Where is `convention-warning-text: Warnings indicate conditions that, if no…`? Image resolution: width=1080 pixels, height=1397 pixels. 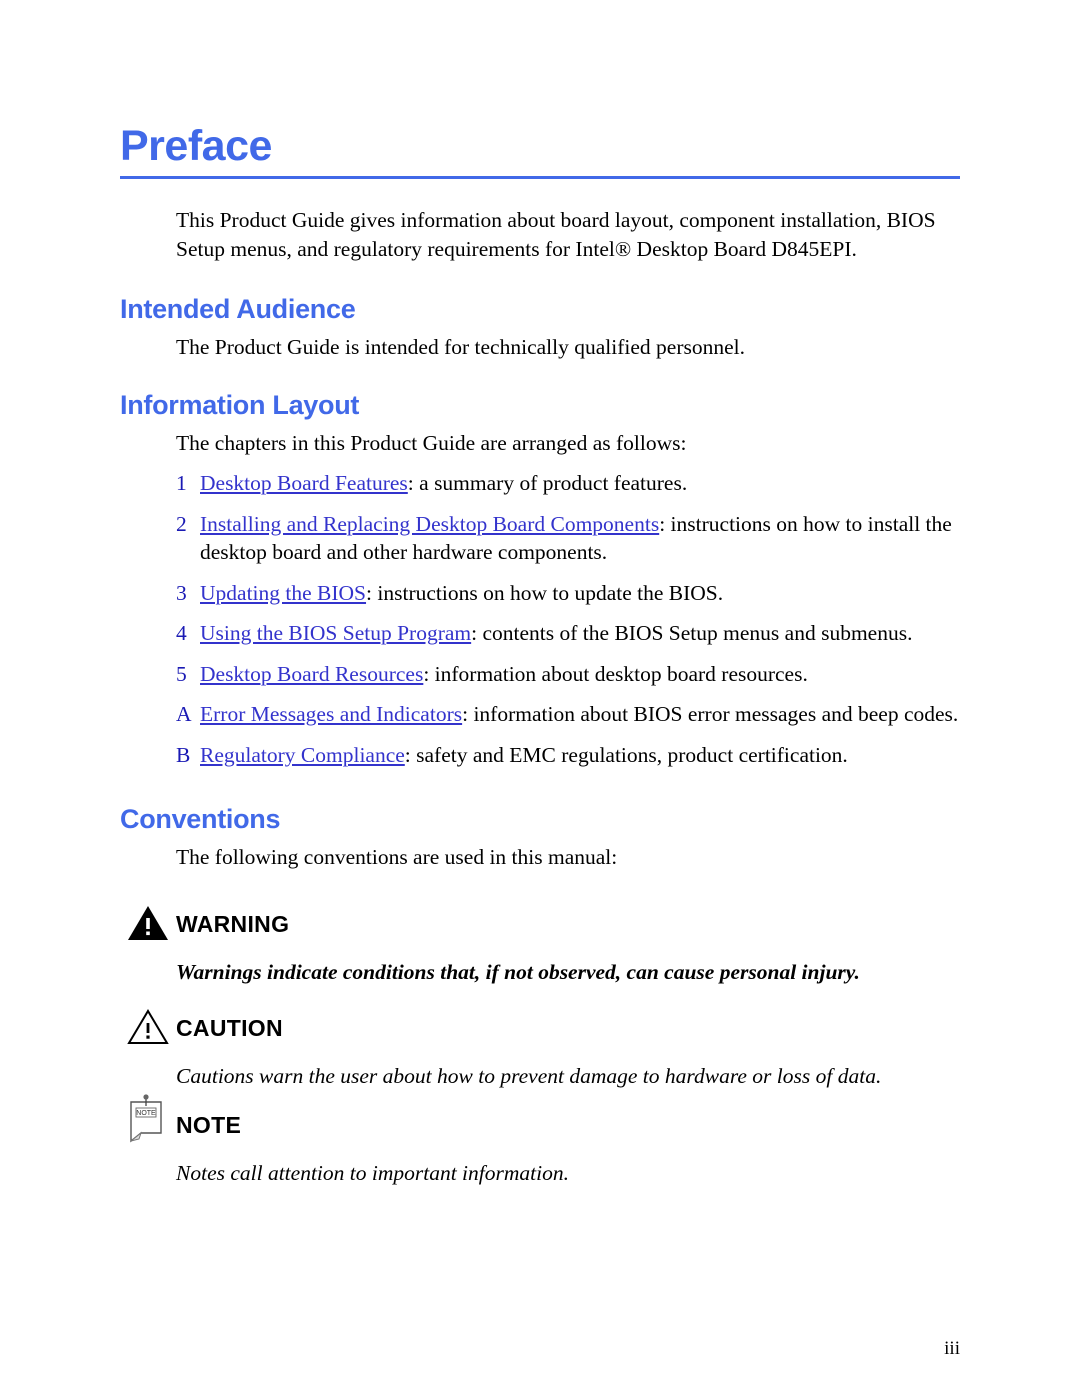
convention-warning-text: Warnings indicate conditions that, if no… is located at coordinates (518, 971).